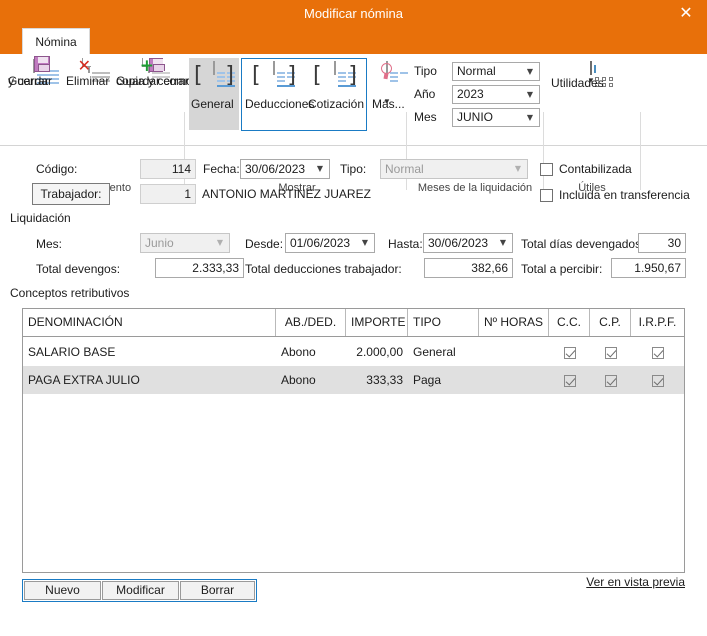 The height and width of the screenshot is (636, 707). What do you see at coordinates (443, 322) in the screenshot?
I see `th-tipo: TIPO` at bounding box center [443, 322].